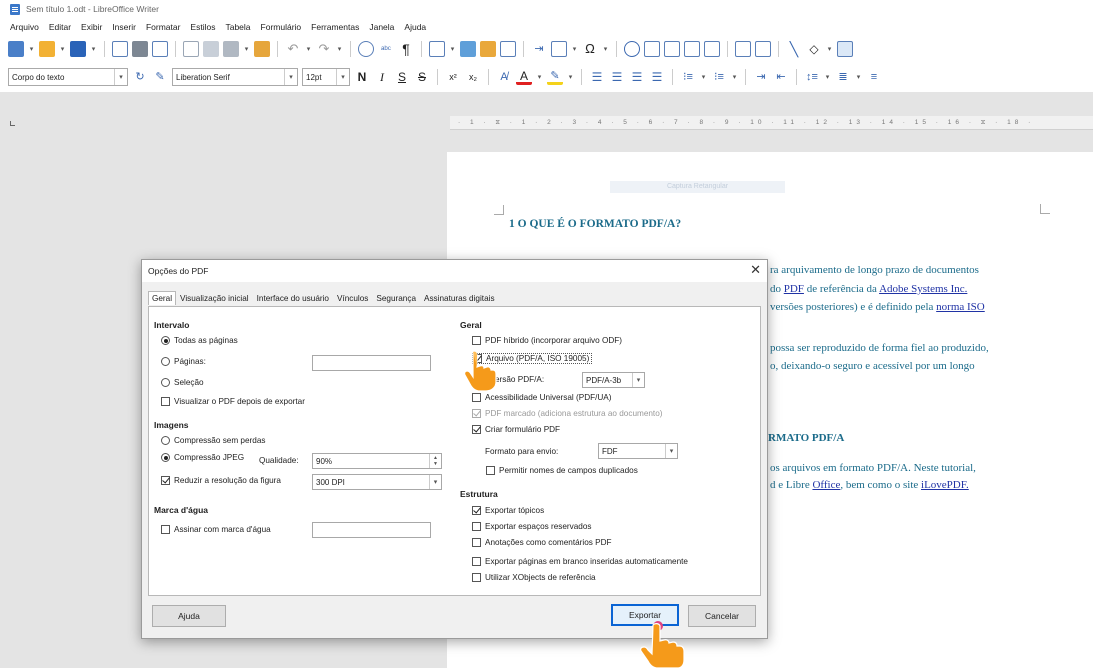 This screenshot has width=1093, height=668. What do you see at coordinates (613, 380) in the screenshot?
I see `pdfa-version-combo: PDF/A-3b ▾` at bounding box center [613, 380].